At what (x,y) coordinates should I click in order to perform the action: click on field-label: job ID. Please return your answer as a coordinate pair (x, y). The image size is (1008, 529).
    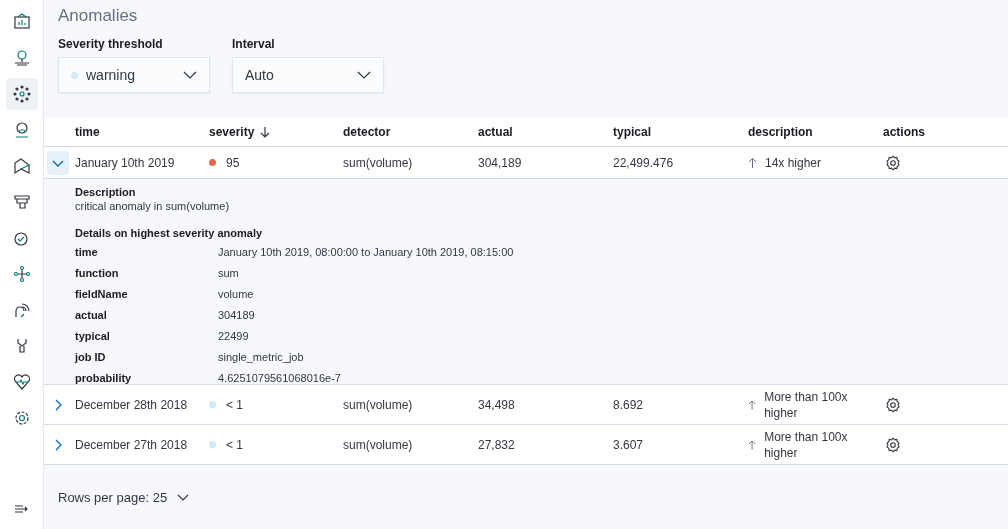
    Looking at the image, I should click on (91, 356).